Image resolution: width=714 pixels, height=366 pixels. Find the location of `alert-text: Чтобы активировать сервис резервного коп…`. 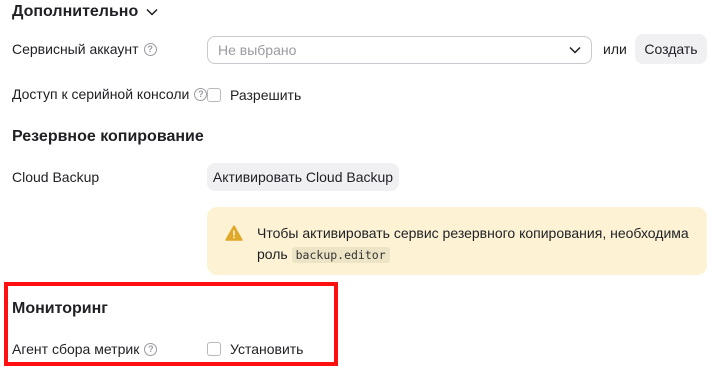

alert-text: Чтобы активировать сервис резервного коп… is located at coordinates (473, 244).